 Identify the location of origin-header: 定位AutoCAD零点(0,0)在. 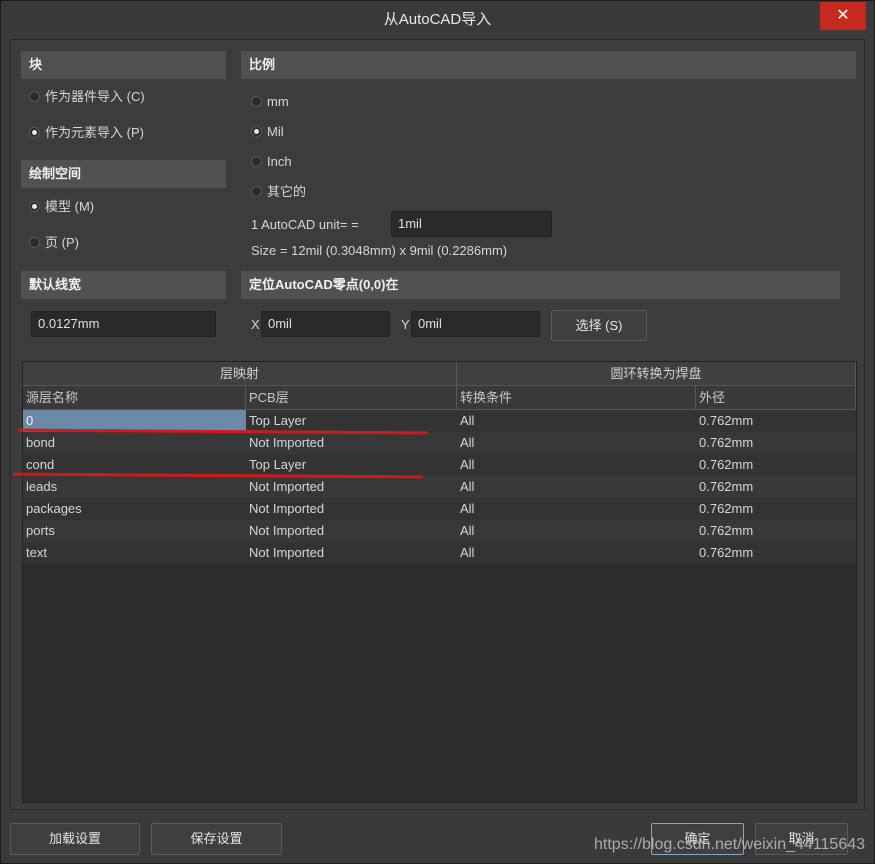
(540, 285).